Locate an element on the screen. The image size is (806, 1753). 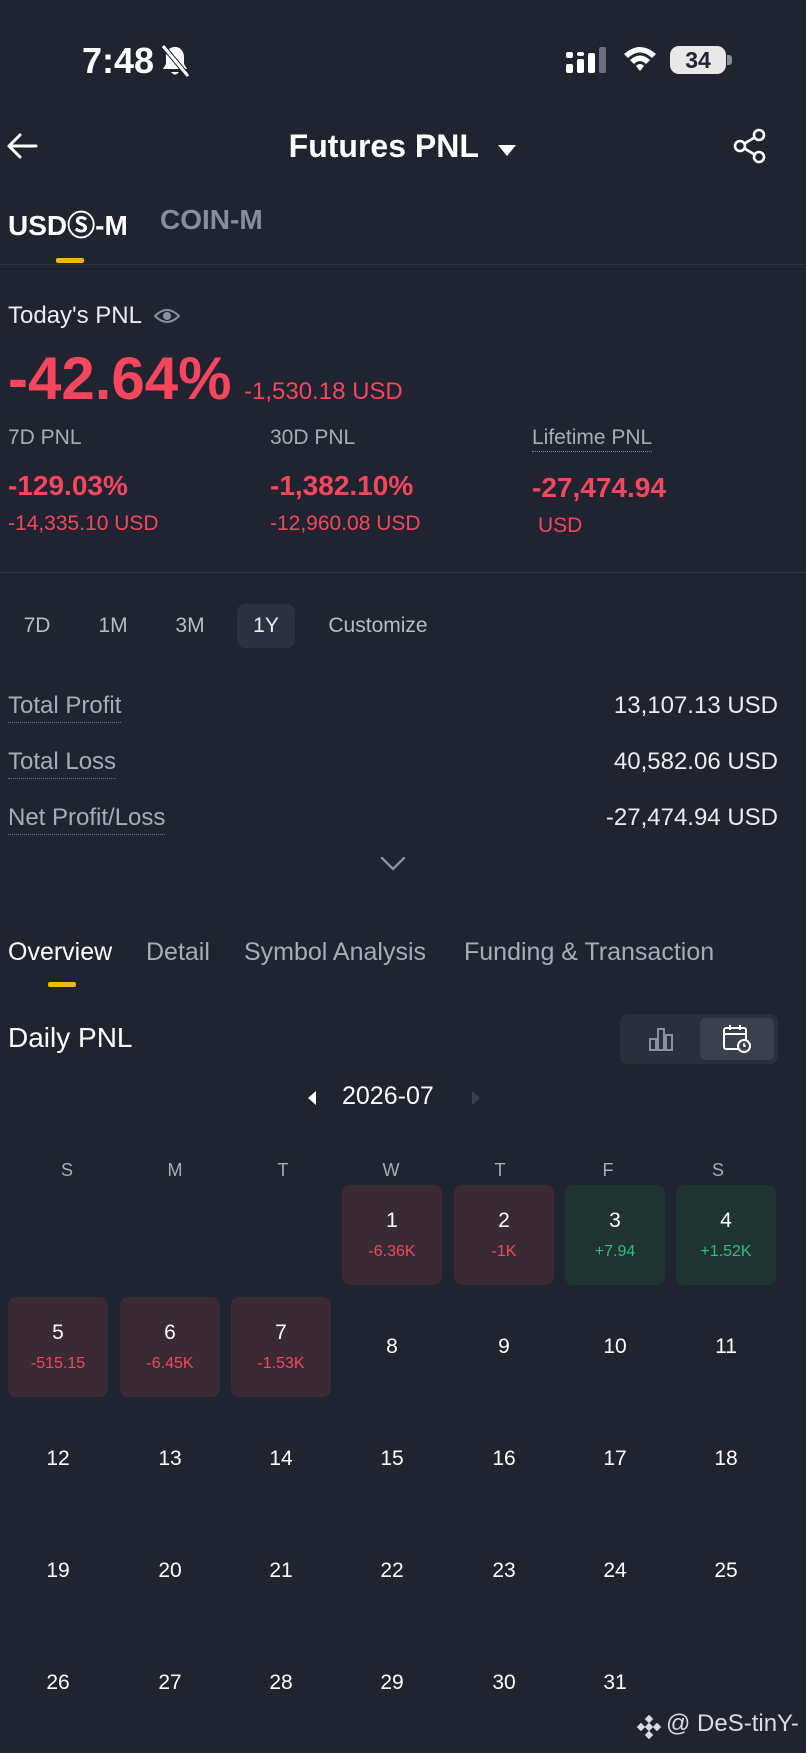
chevron-down-icon is located at coordinates (393, 864).